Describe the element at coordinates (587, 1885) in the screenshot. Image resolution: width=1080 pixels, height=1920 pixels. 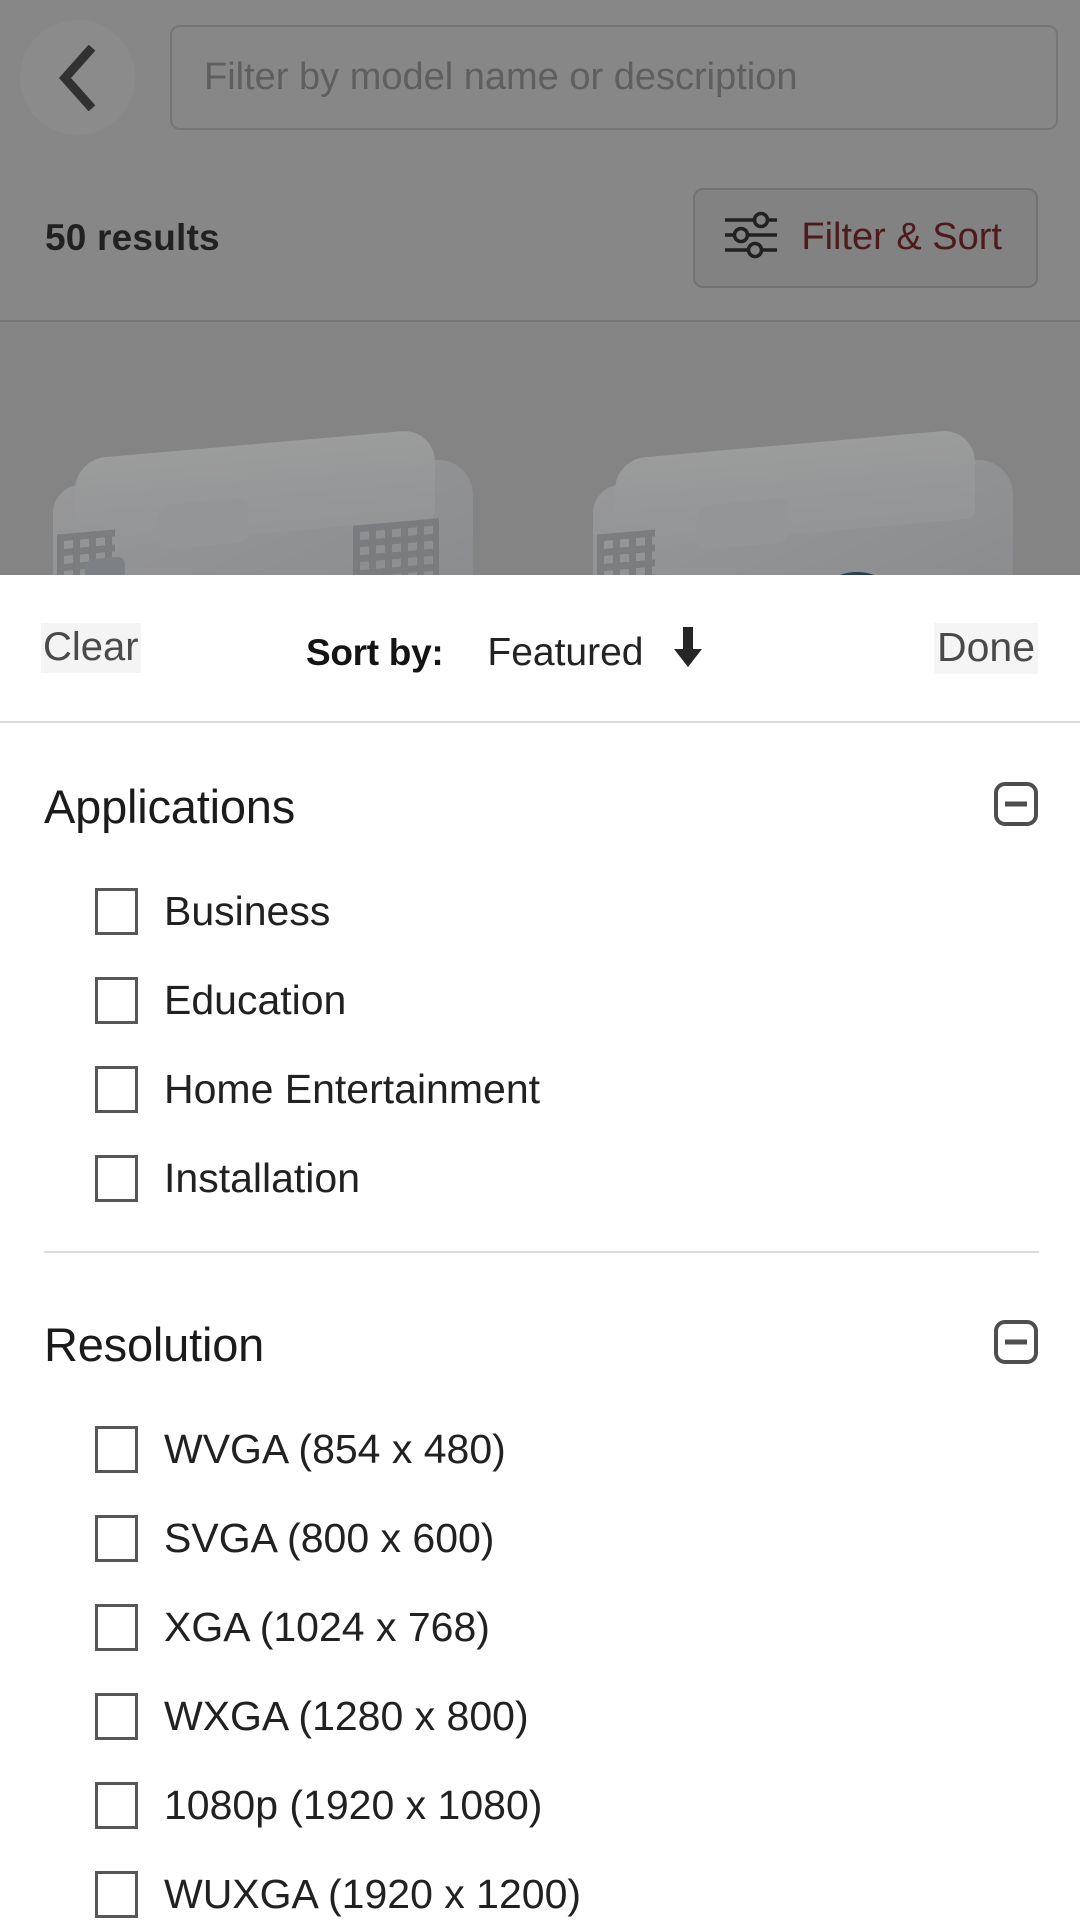
I see `filter-option-row: WUXGA (1920 x 1200)` at that location.